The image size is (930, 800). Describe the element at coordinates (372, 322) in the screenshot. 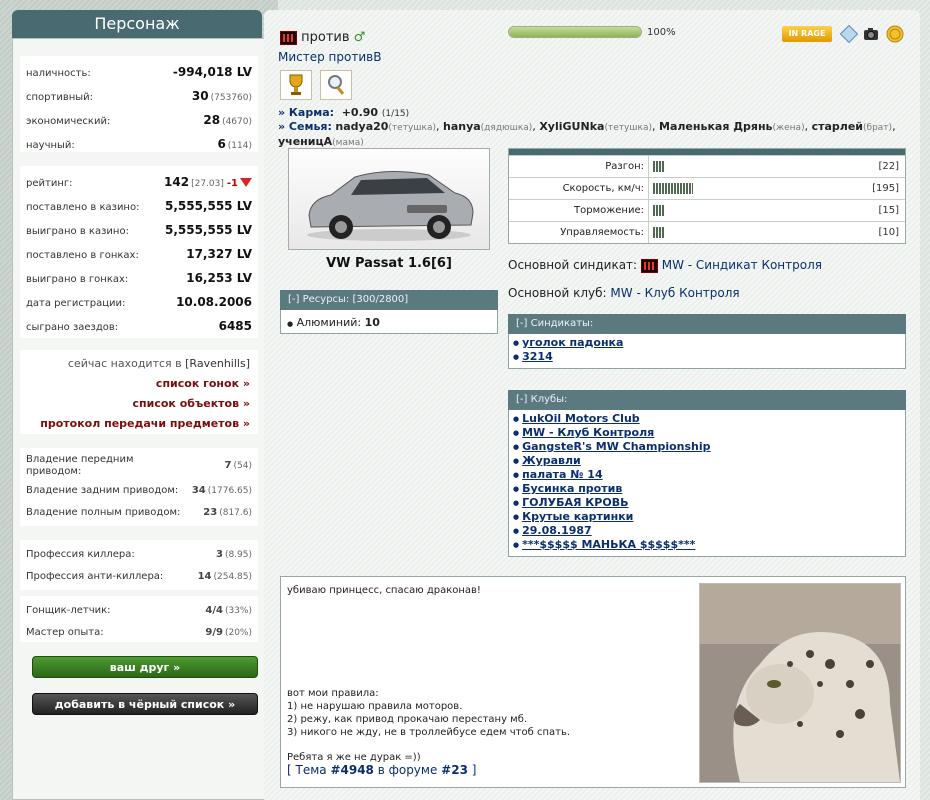

I see `resource-value: 10` at that location.